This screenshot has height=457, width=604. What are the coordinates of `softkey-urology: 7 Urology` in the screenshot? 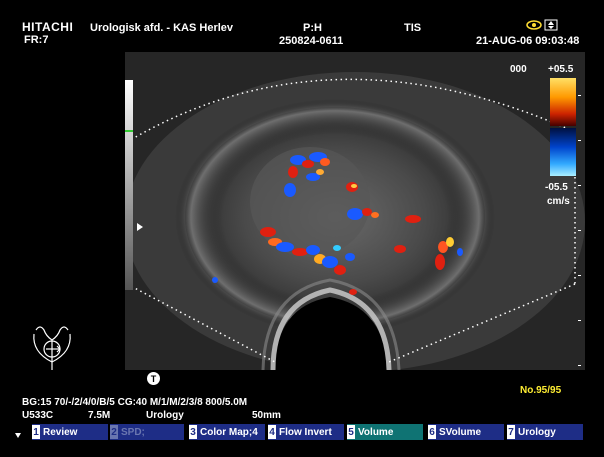 It's located at (545, 432).